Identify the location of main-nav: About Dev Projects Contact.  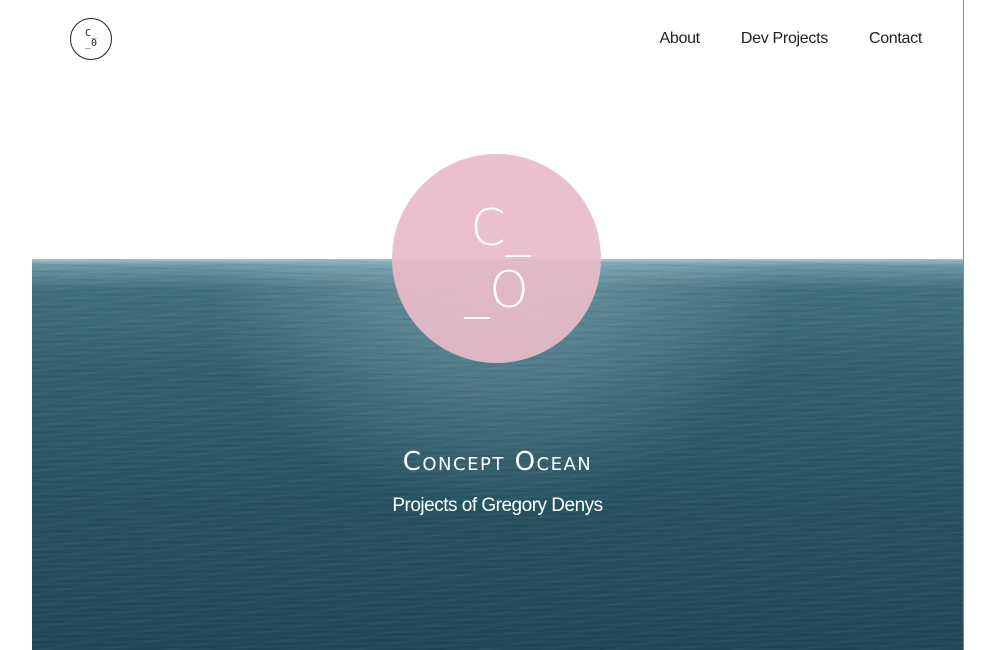
(791, 39).